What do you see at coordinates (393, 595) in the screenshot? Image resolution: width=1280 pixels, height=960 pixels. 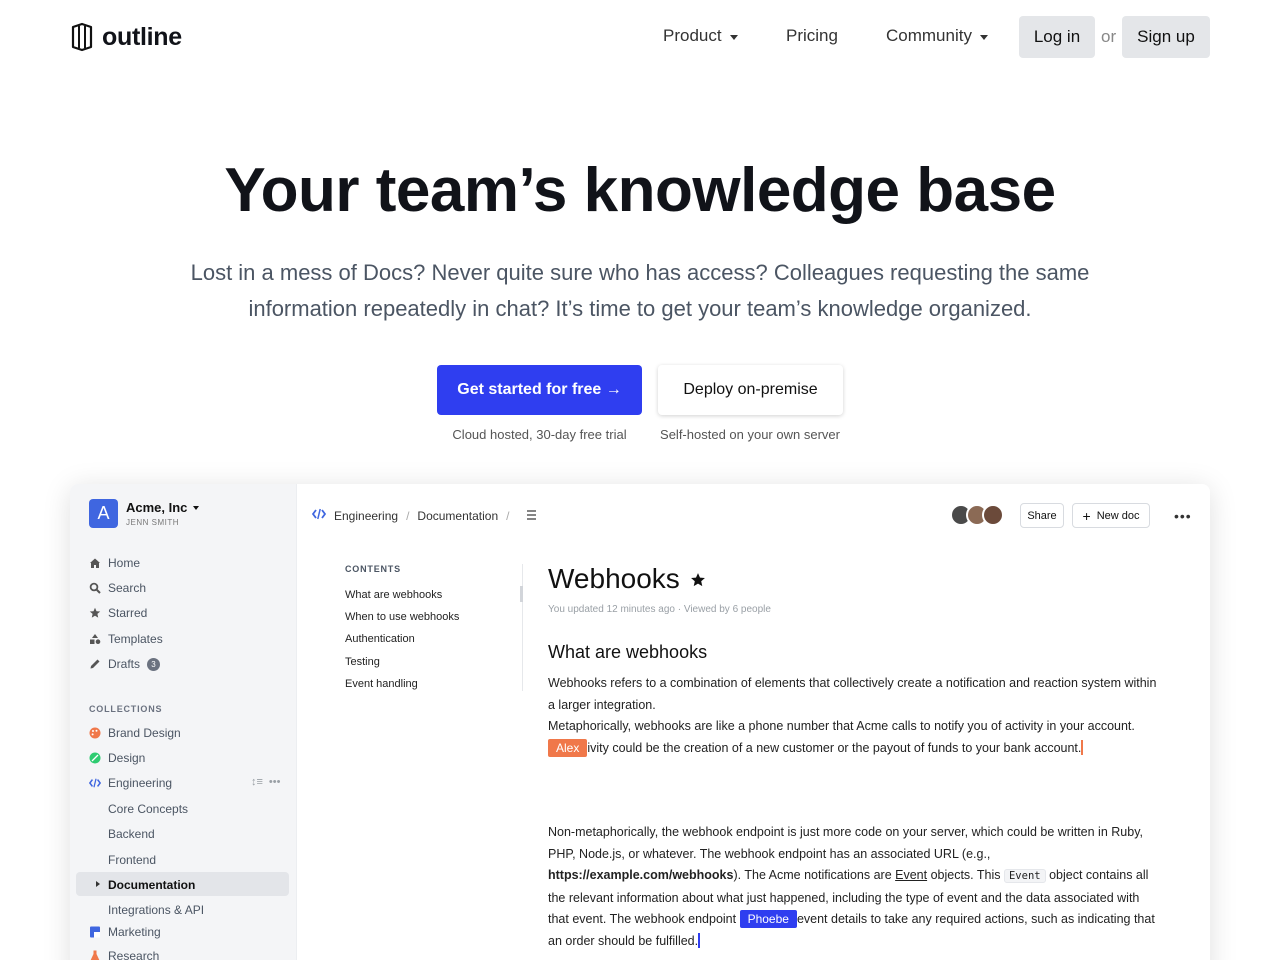 I see `toc-item: What are webhooks` at bounding box center [393, 595].